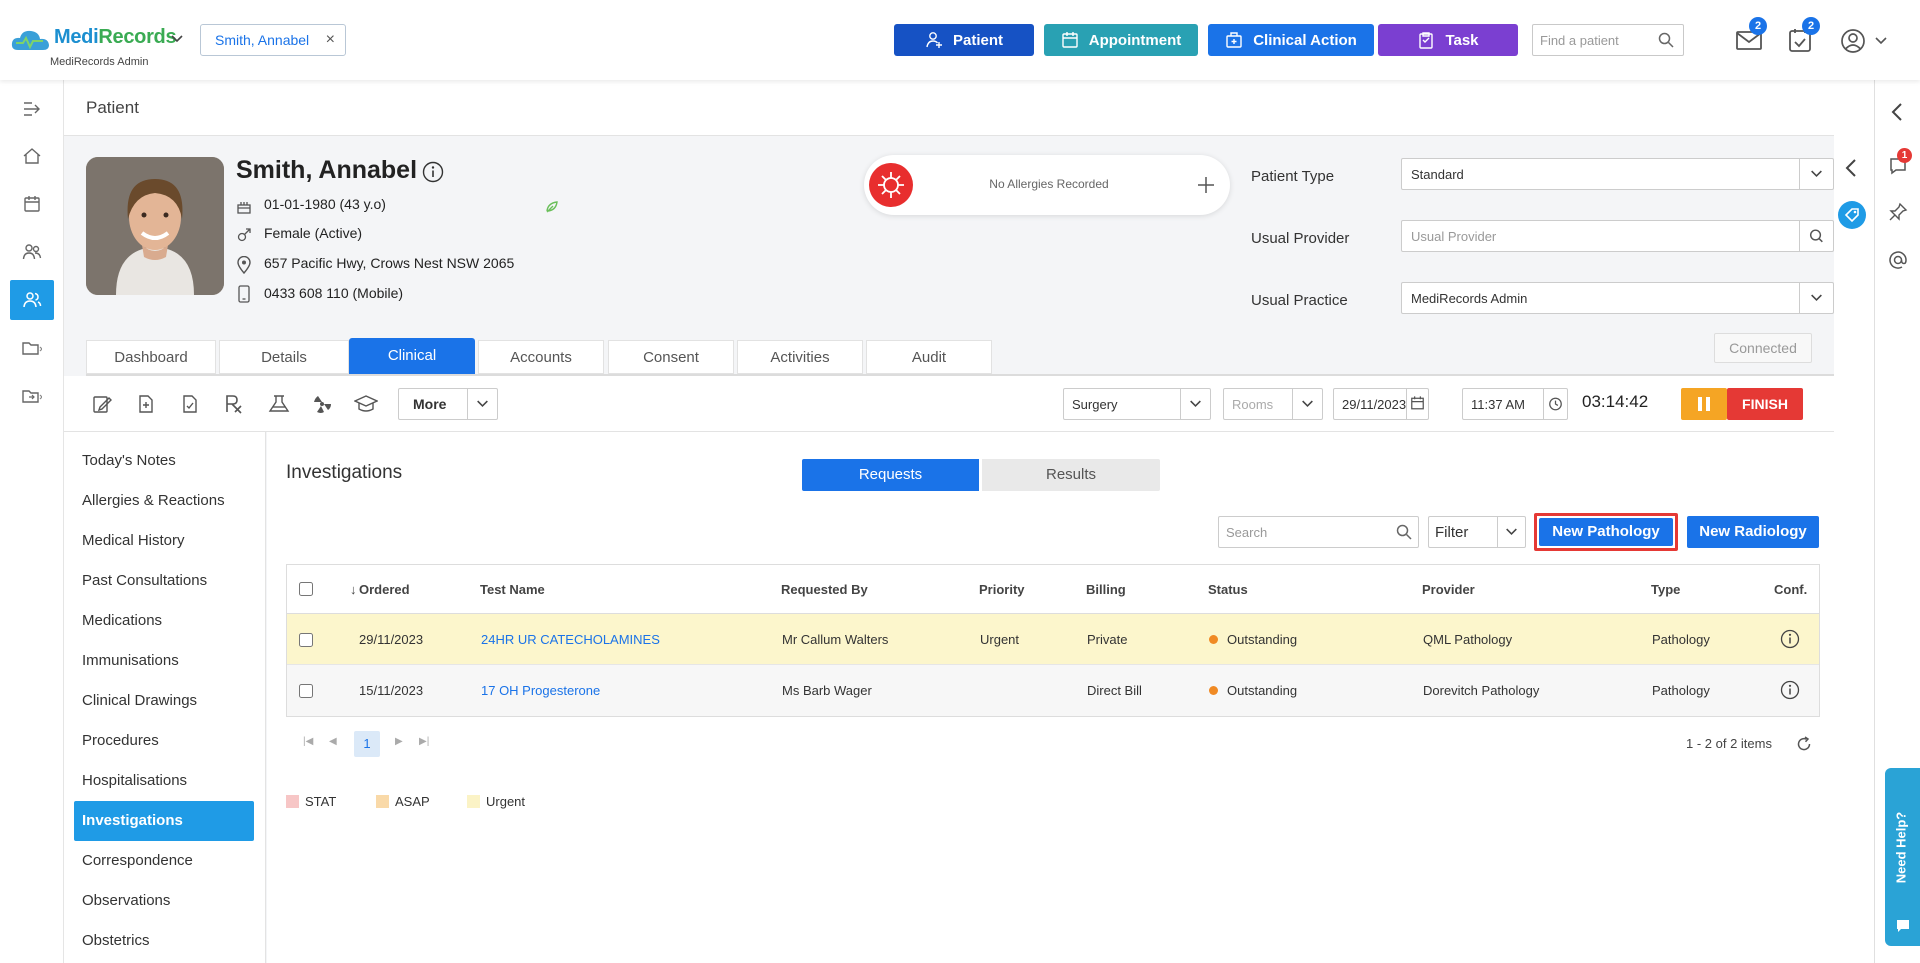 Image resolution: width=1920 pixels, height=963 pixels. Describe the element at coordinates (1381, 404) in the screenshot. I see `date-picker: 29/11/2023` at that location.